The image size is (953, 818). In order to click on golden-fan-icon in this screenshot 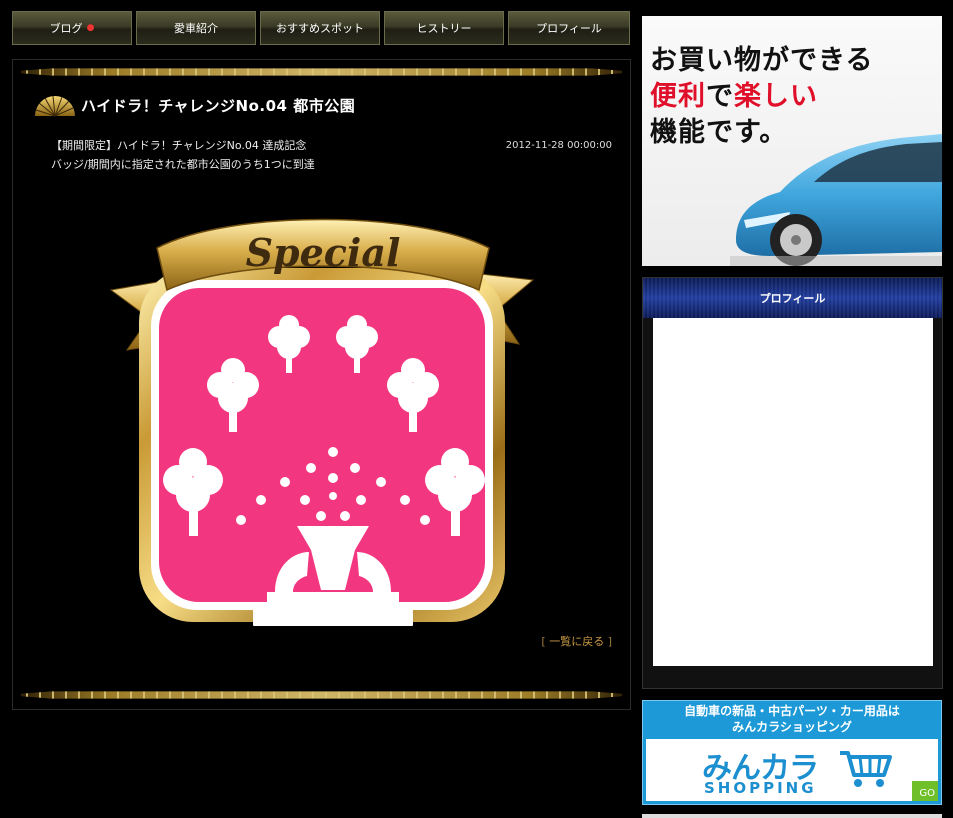, I will do `click(55, 106)`.